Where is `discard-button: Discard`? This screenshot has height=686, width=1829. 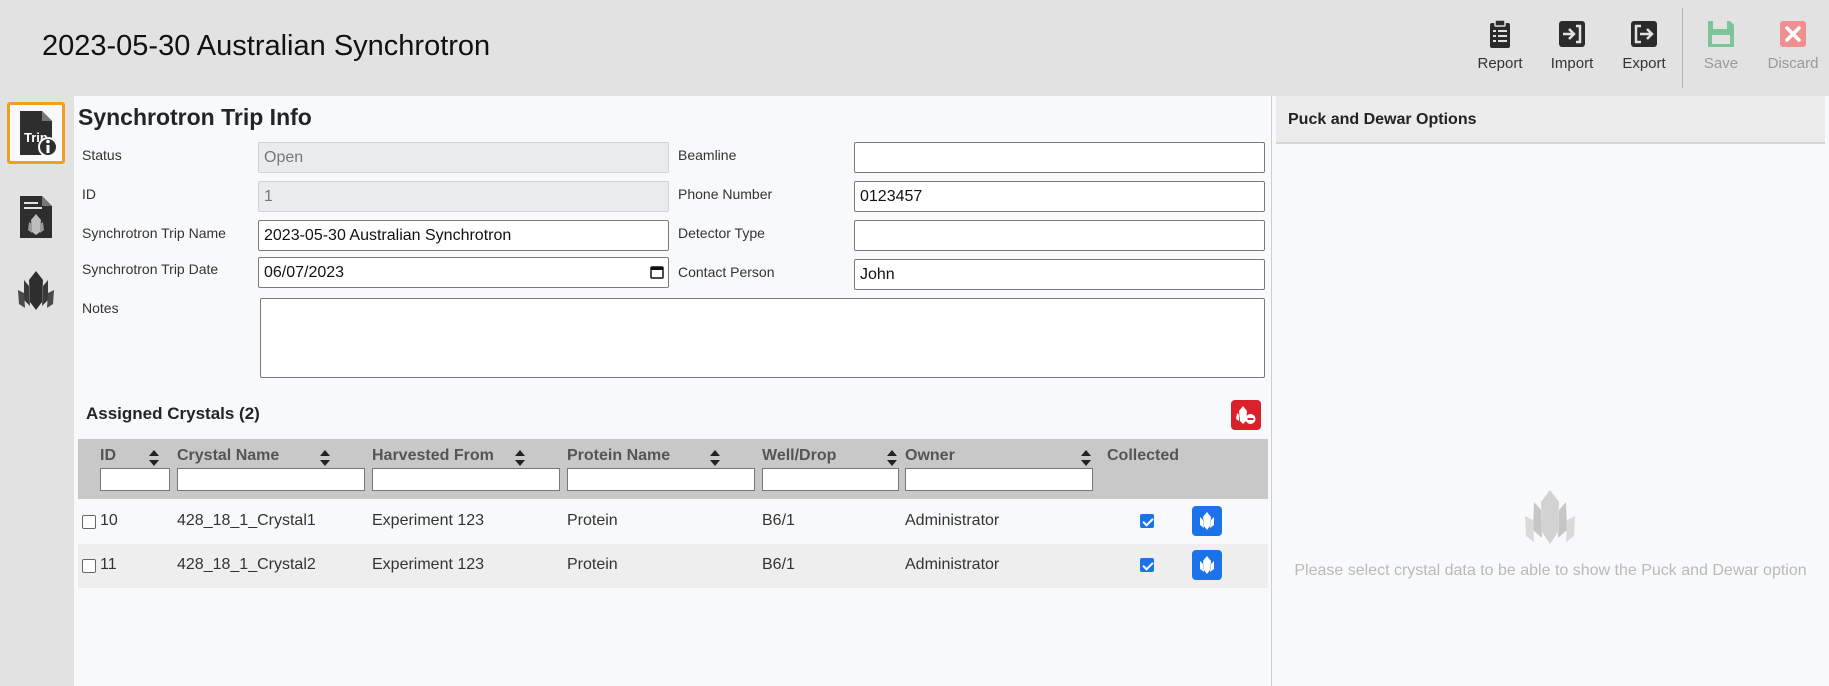
discard-button: Discard is located at coordinates (1793, 48).